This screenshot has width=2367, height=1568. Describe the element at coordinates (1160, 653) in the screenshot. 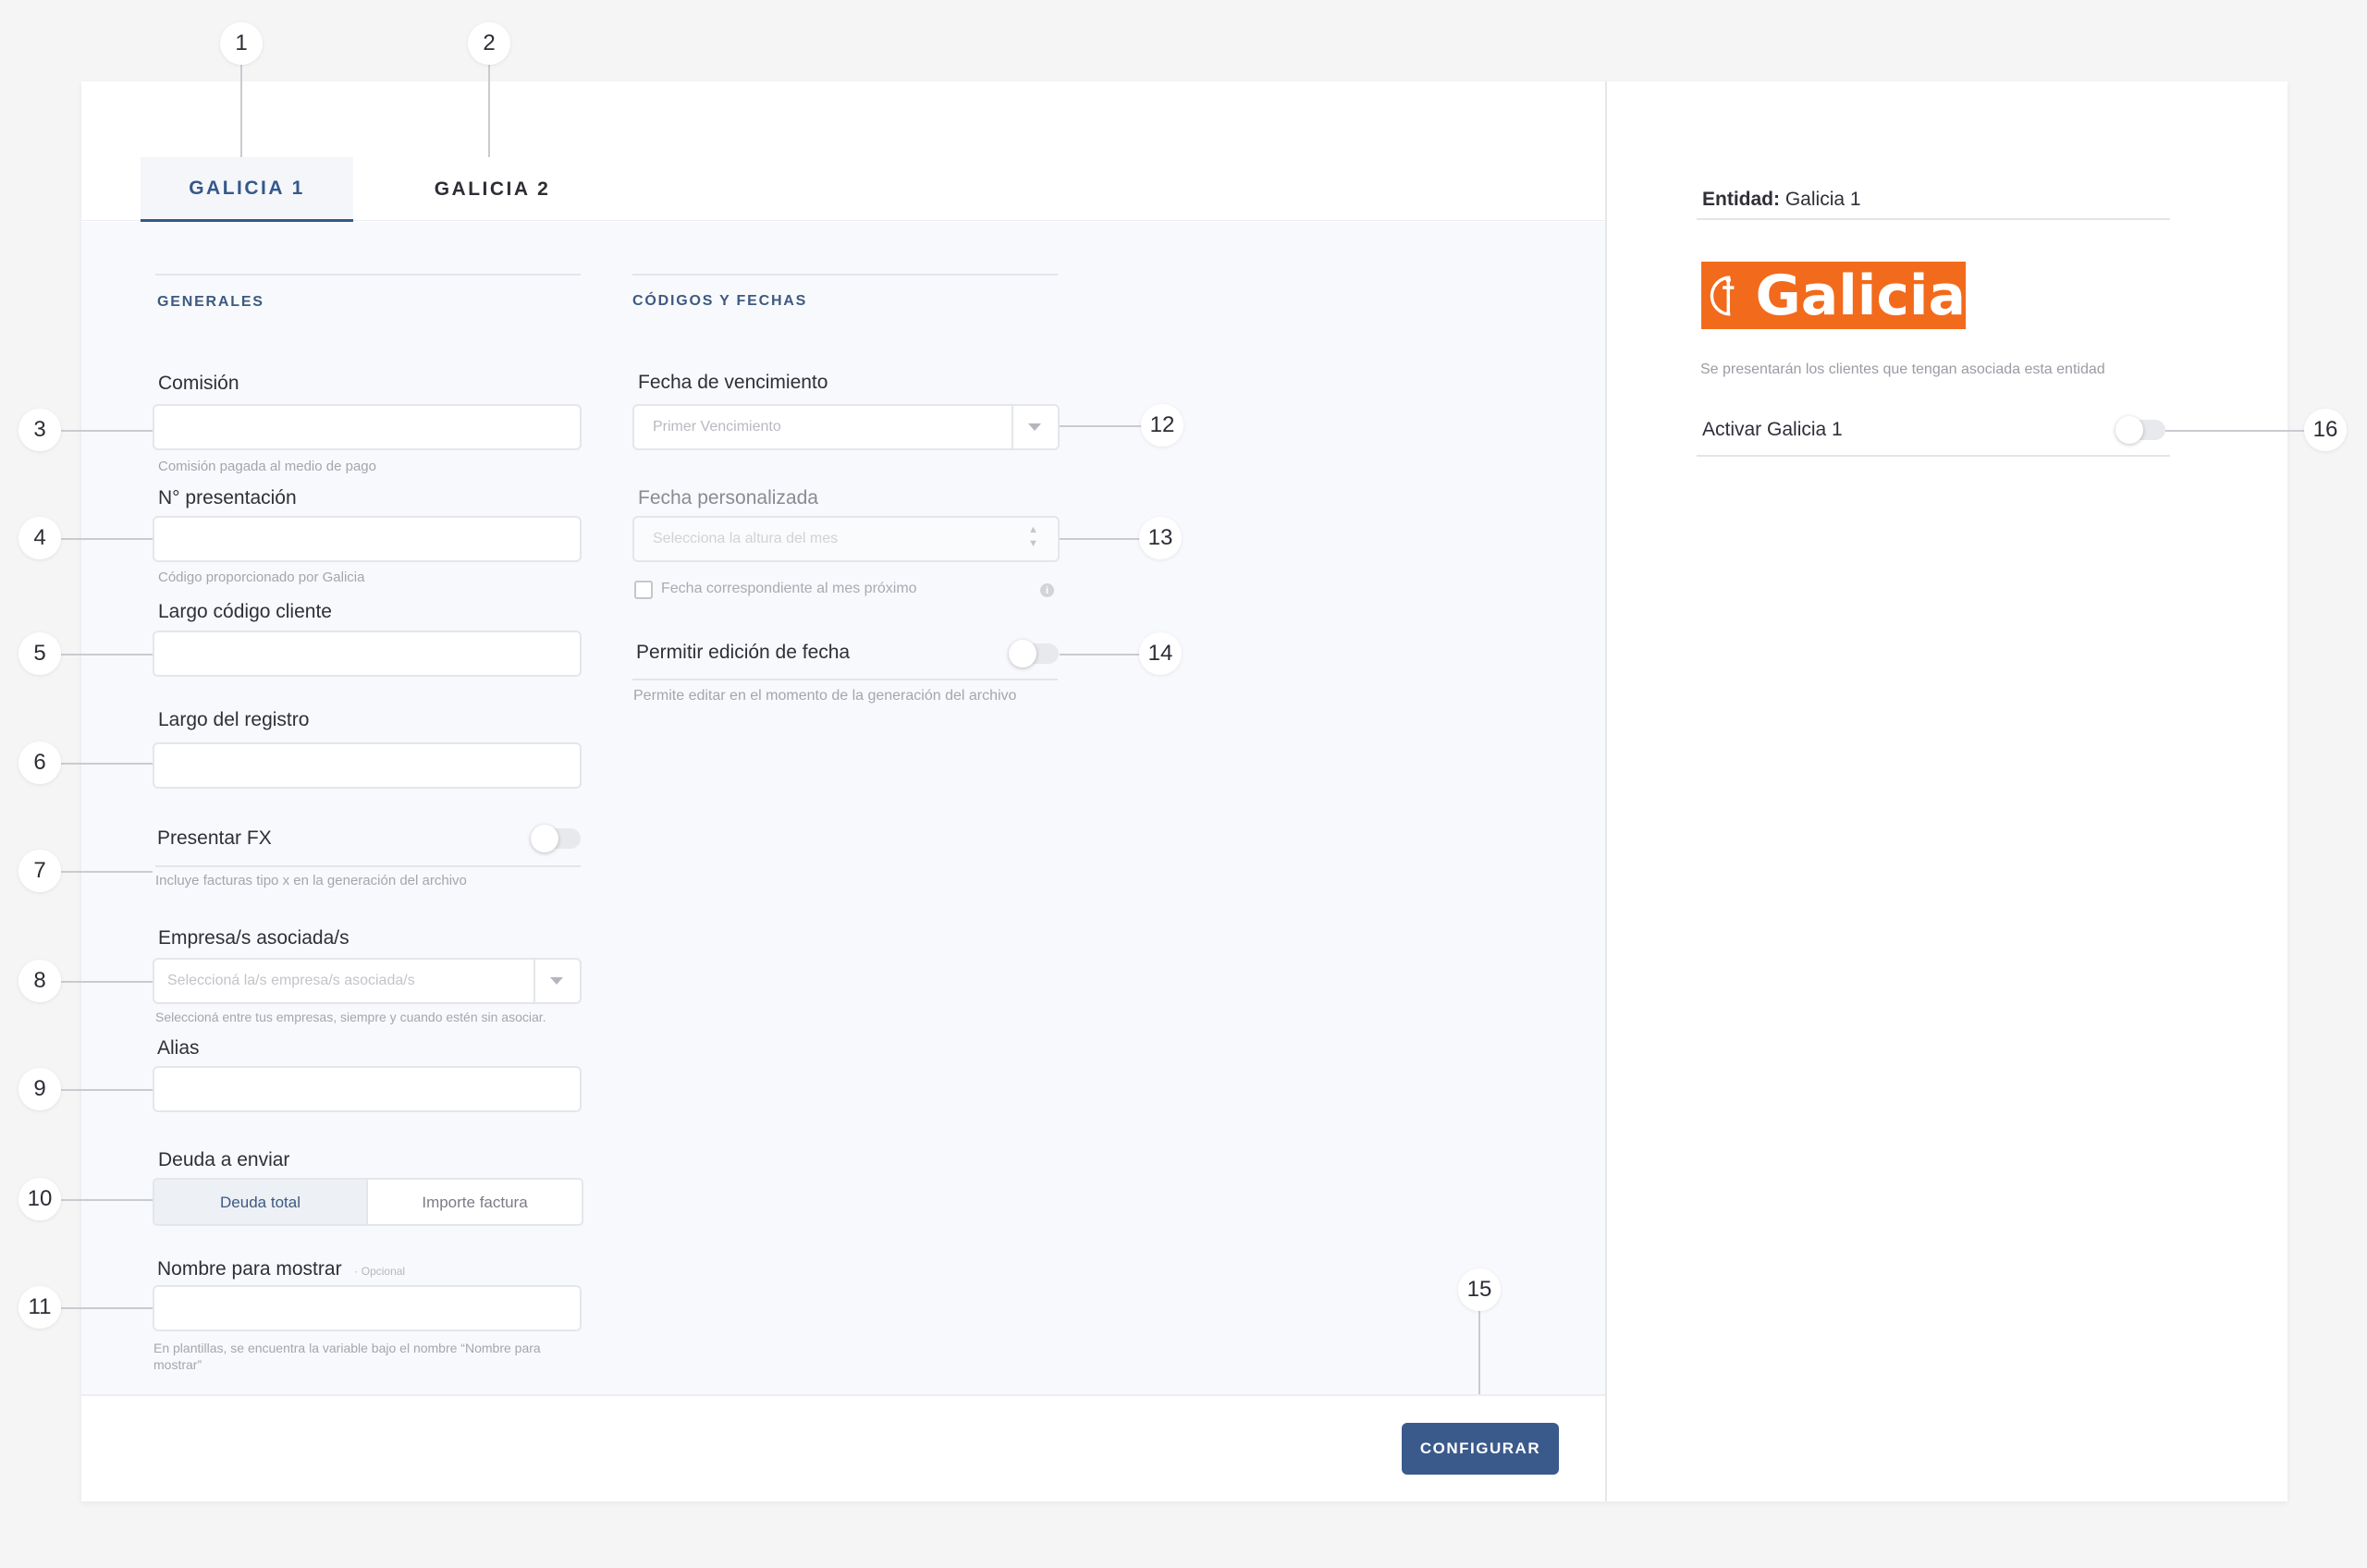

I see `callout-badge: 14` at that location.